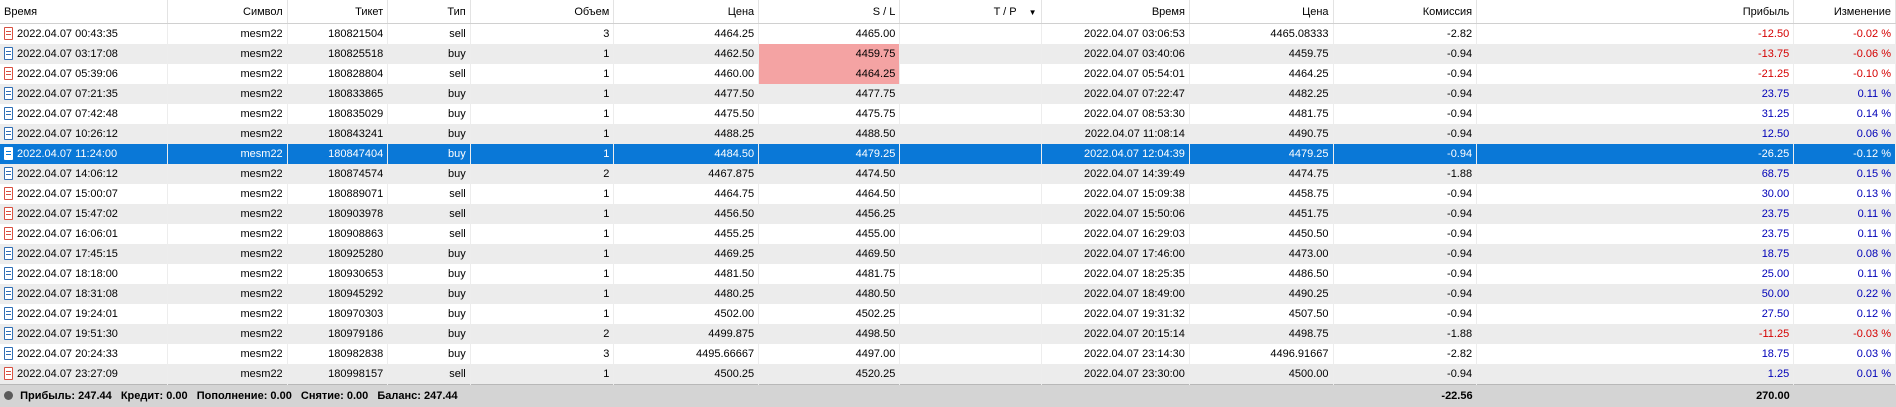  What do you see at coordinates (1115, 374) in the screenshot?
I see `cell-close-time: 2022.04.07 23:30:00` at bounding box center [1115, 374].